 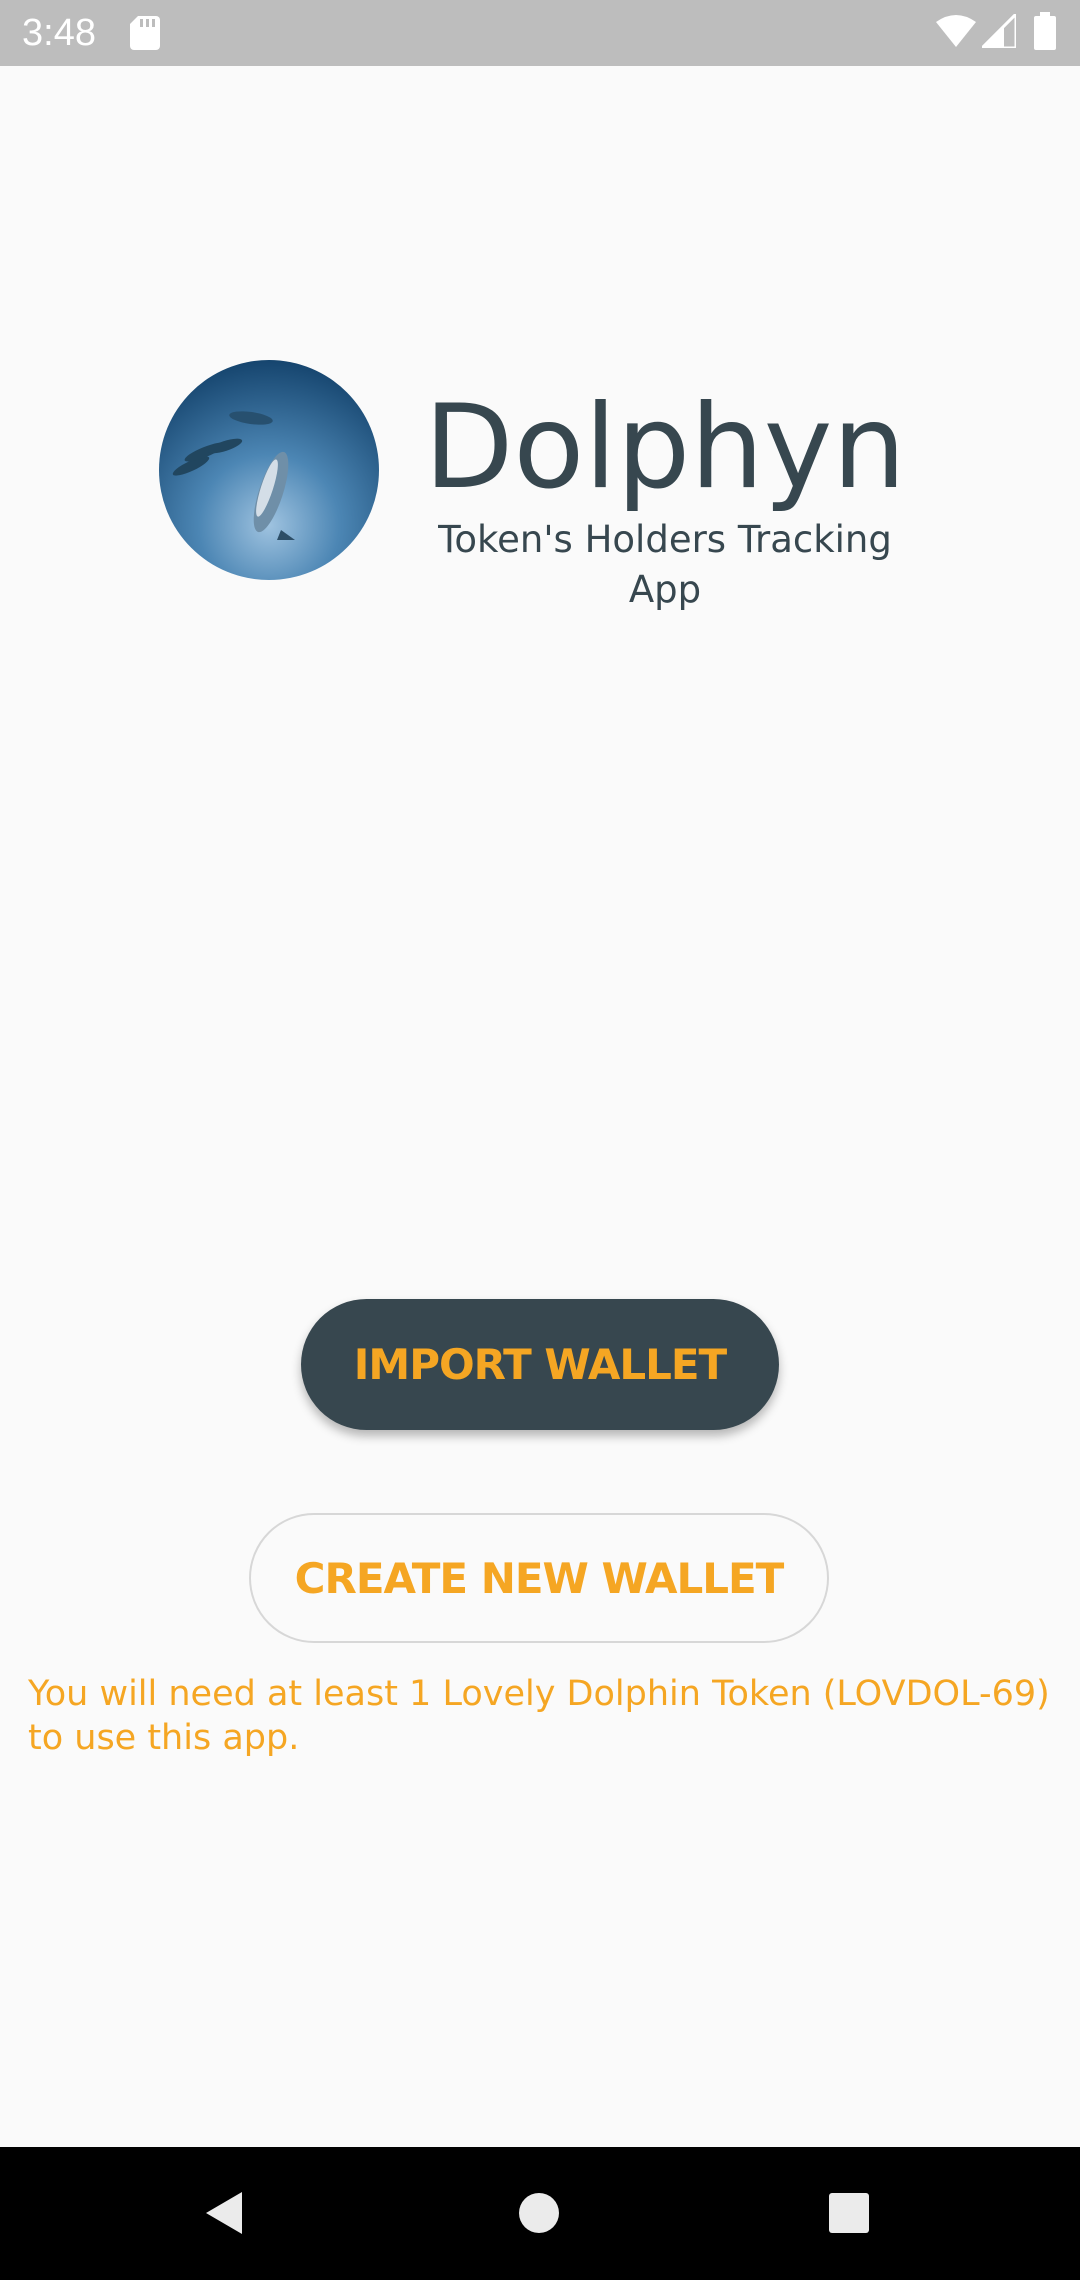 I want to click on app-subtitle: Token's Holders Tracking App, so click(x=665, y=564).